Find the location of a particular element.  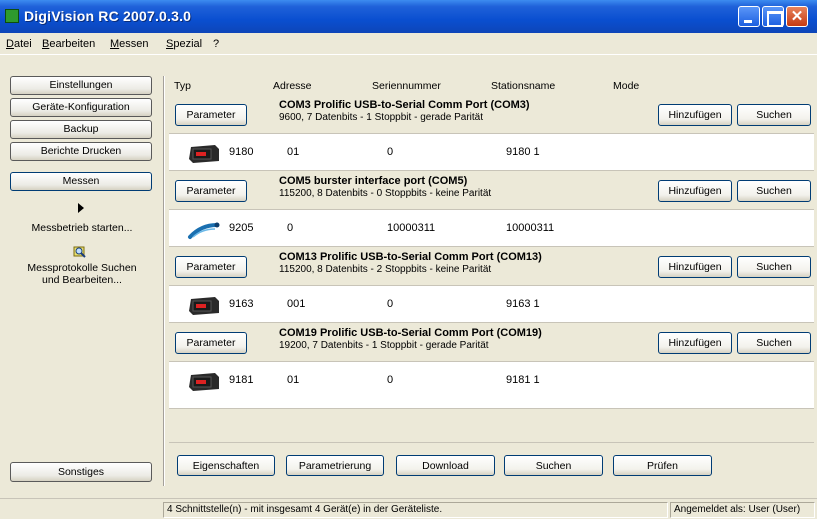

probe-device-icon is located at coordinates (204, 230).